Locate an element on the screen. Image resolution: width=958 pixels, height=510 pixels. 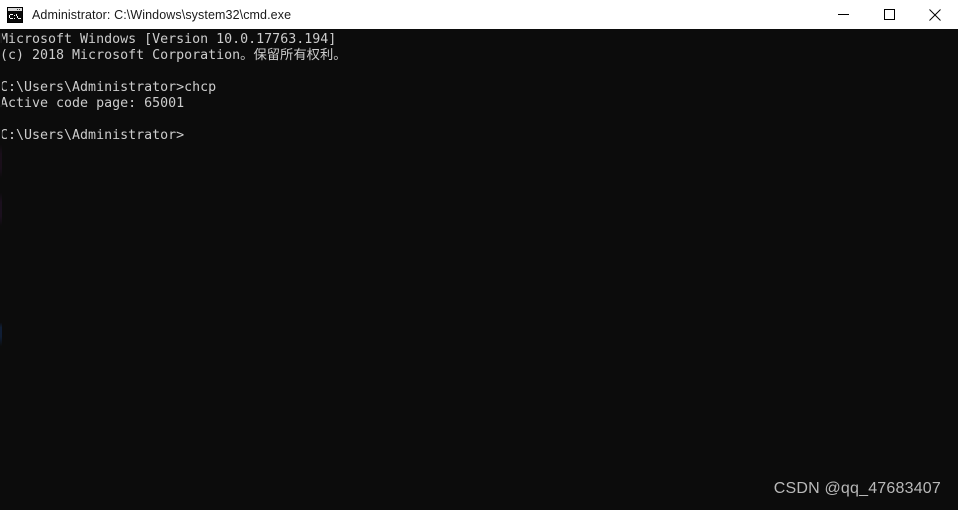
minimize-icon is located at coordinates (843, 14).